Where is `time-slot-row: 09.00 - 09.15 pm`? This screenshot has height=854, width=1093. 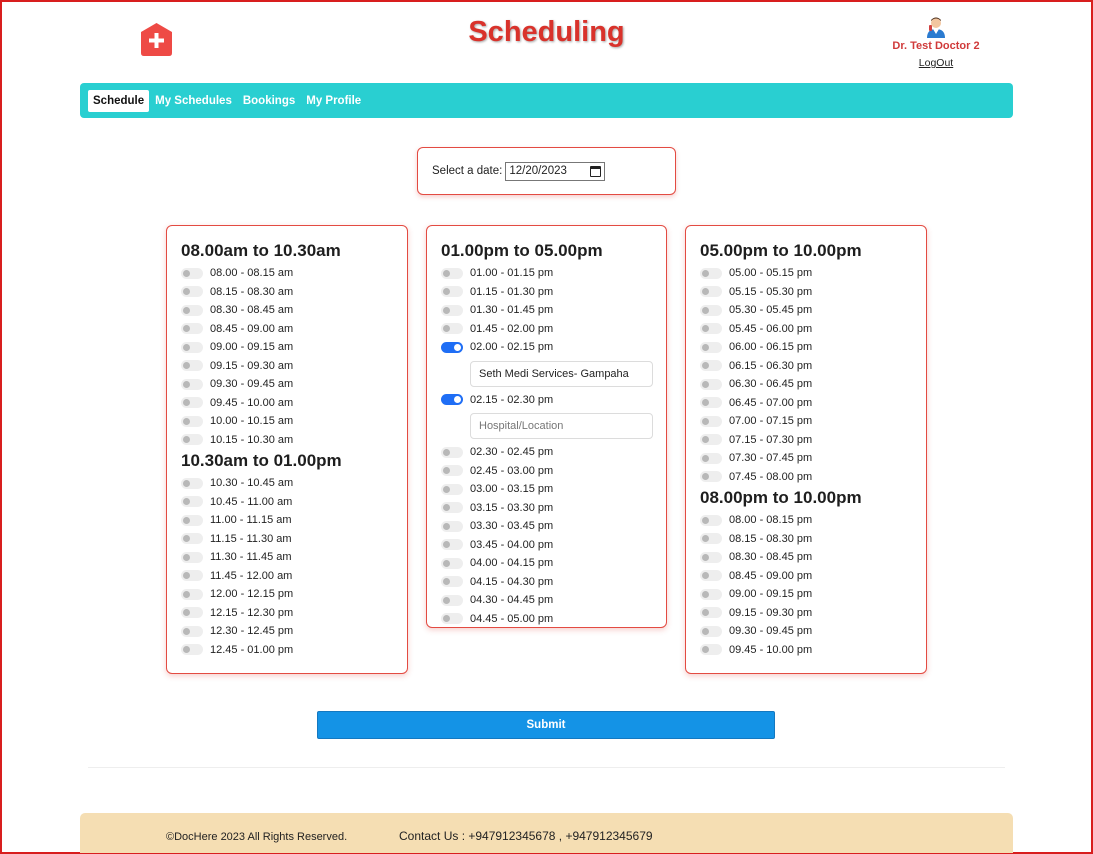 time-slot-row: 09.00 - 09.15 pm is located at coordinates (813, 594).